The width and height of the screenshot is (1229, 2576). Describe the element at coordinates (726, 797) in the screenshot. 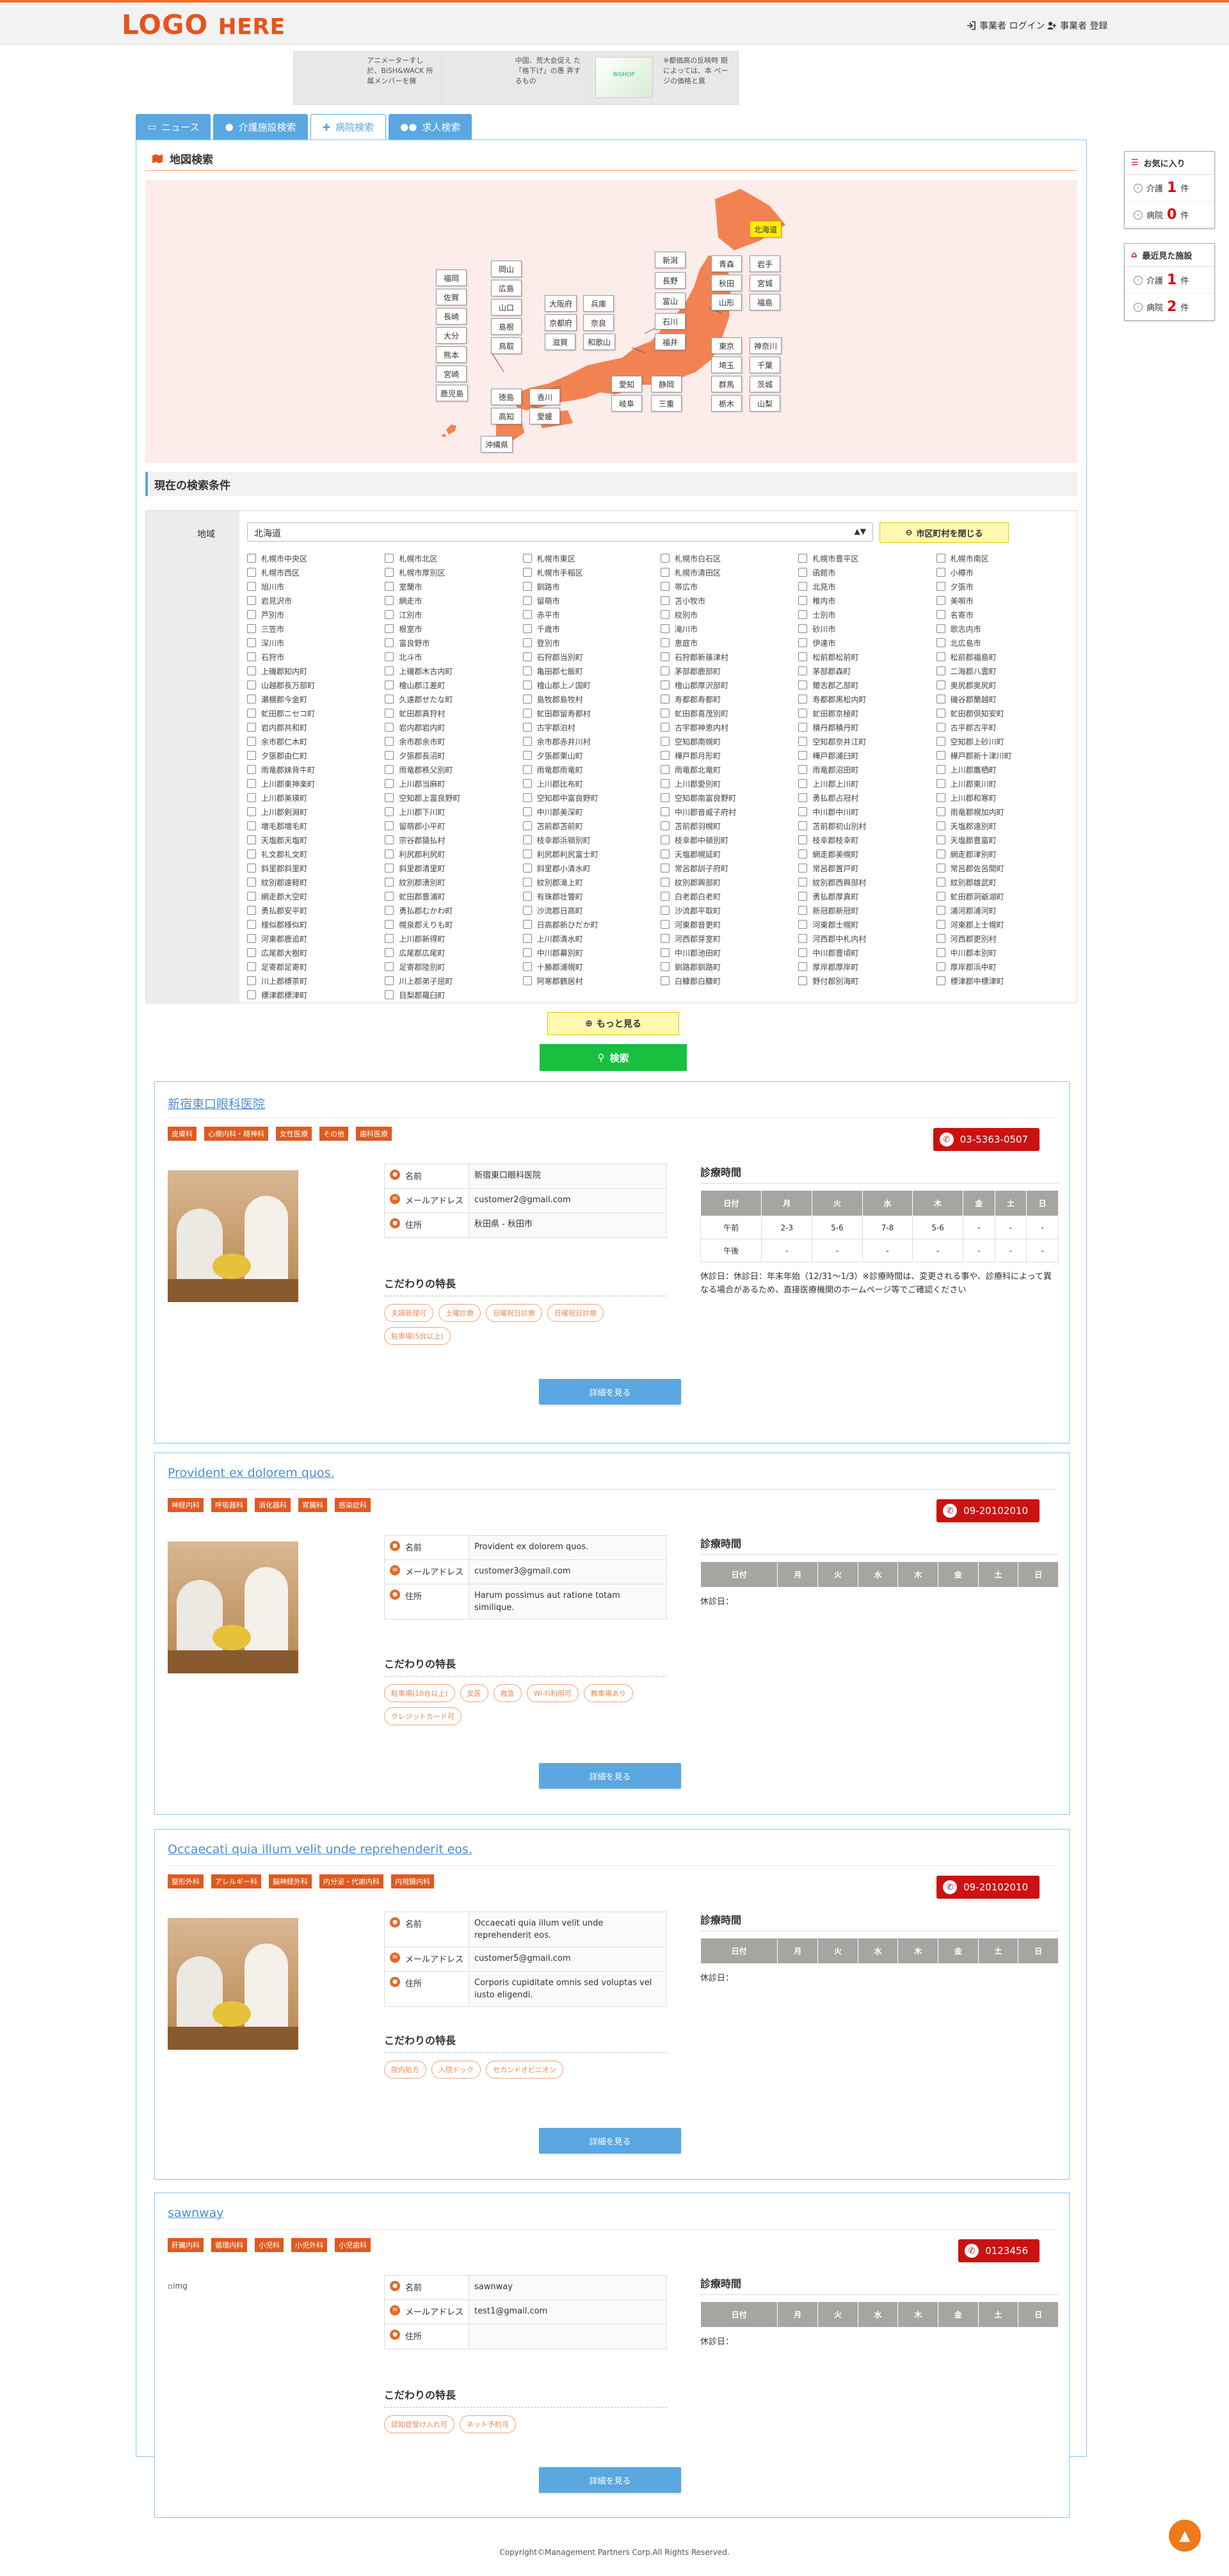

I see `city-checkbox-item: 空知郡南富良野町` at that location.